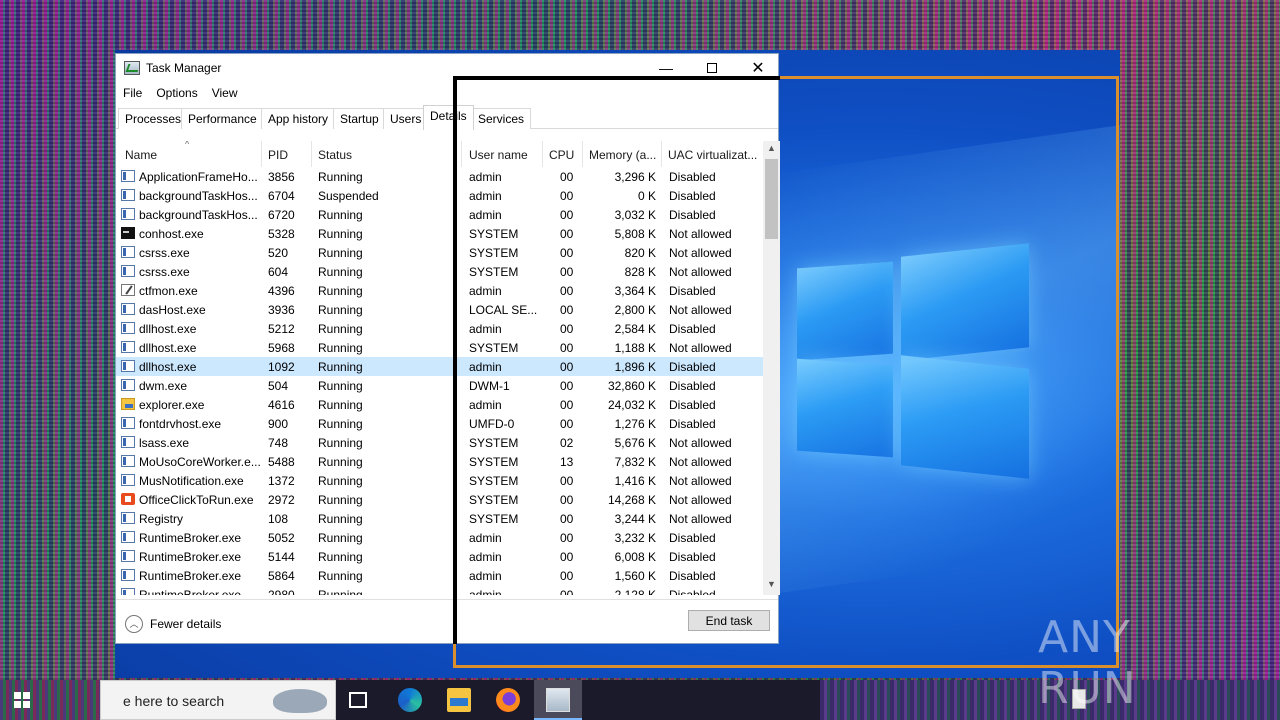 This screenshot has width=1280, height=720. Describe the element at coordinates (845, 311) in the screenshot. I see `windows-logo-pane-top-left` at that location.